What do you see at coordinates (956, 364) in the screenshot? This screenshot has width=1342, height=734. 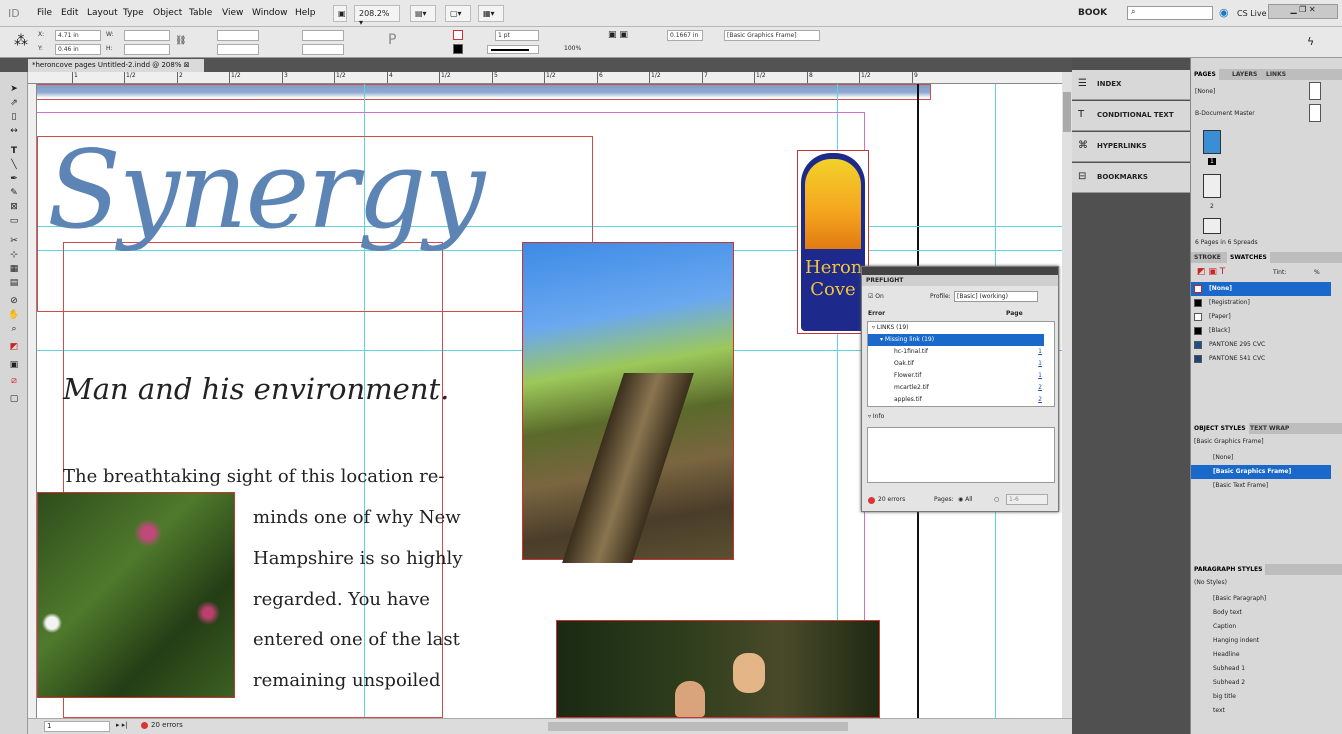 I see `error-row: Oak.tif 1` at bounding box center [956, 364].